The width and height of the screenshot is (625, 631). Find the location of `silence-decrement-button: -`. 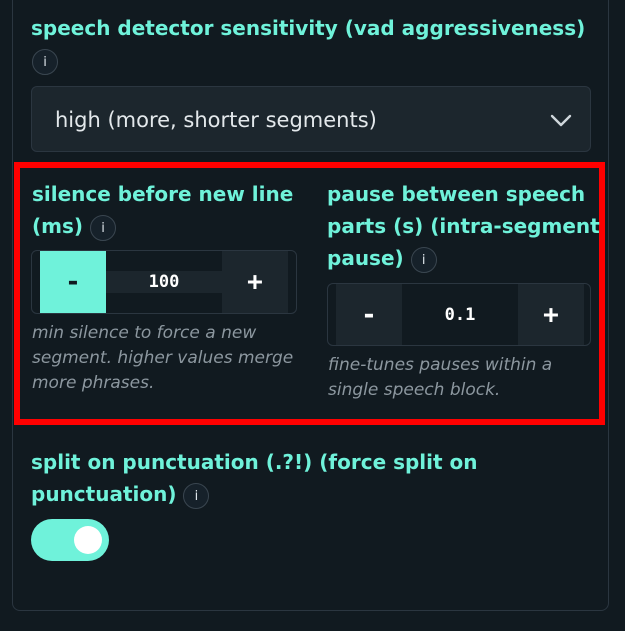

silence-decrement-button: - is located at coordinates (73, 282).